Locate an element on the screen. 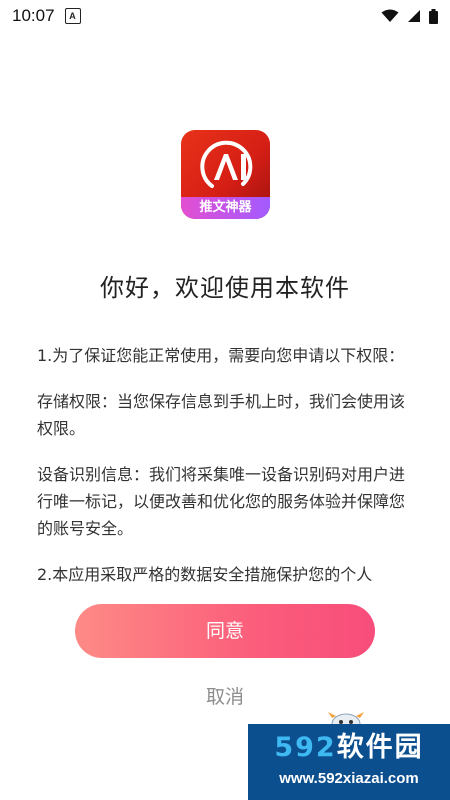 This screenshot has width=450, height=800. welcome-title: 你好，欢迎使用本软件 is located at coordinates (225, 288).